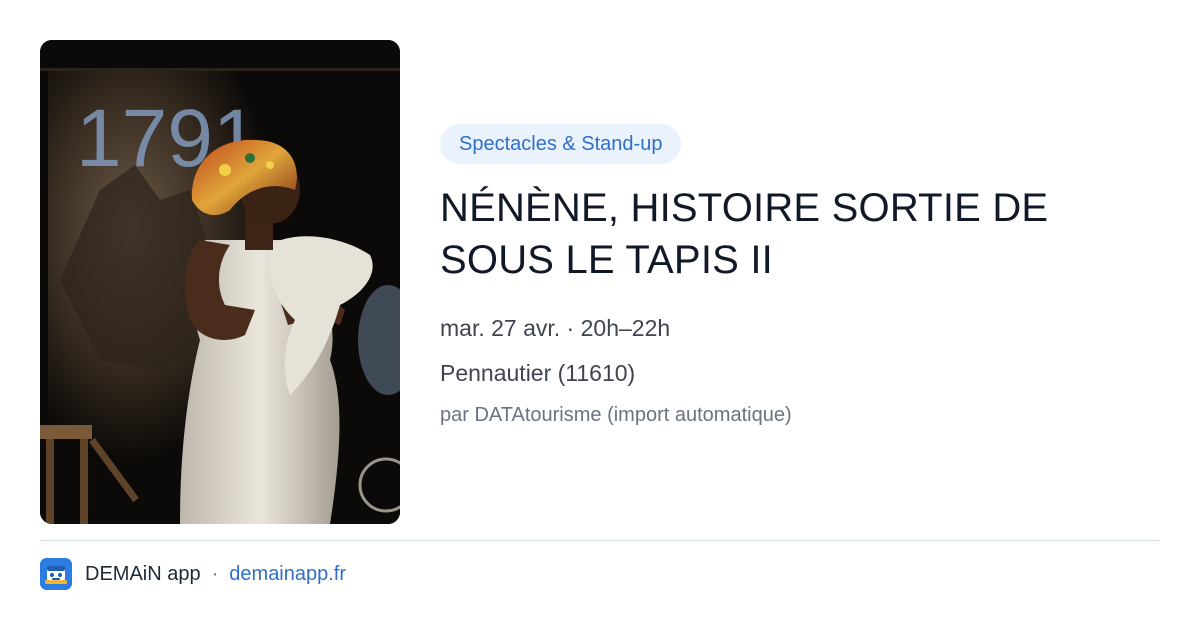  What do you see at coordinates (538, 373) in the screenshot?
I see `event-location: Pennautier (11610)` at bounding box center [538, 373].